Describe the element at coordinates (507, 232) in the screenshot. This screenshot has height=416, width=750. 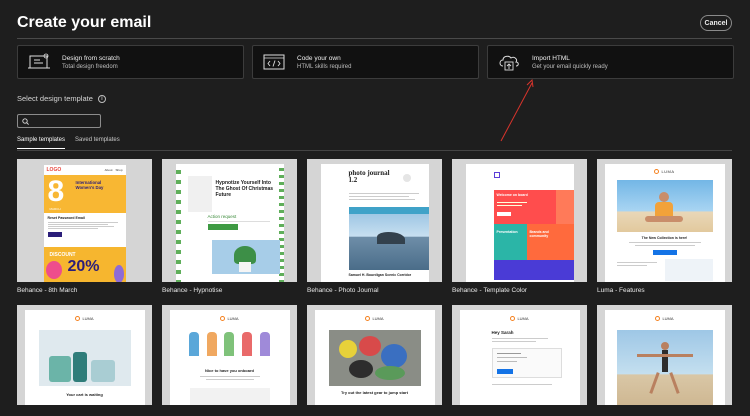
I see `presentation-text: Presentation` at that location.